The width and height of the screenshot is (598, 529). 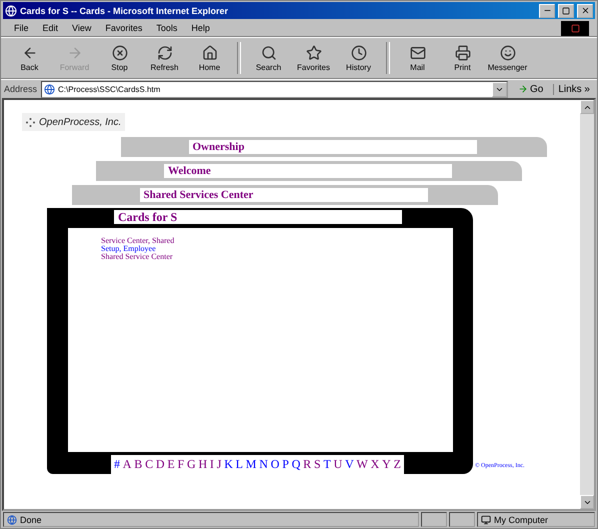 What do you see at coordinates (166, 28) in the screenshot?
I see `menu-item: Tools` at bounding box center [166, 28].